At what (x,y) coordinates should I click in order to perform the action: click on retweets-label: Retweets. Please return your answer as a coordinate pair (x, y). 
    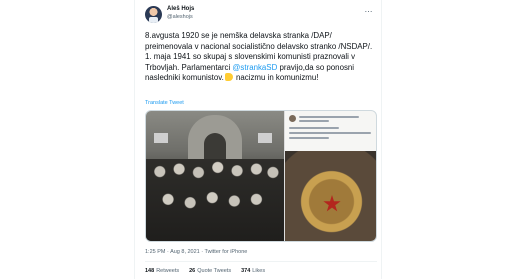
    Looking at the image, I should click on (168, 271).